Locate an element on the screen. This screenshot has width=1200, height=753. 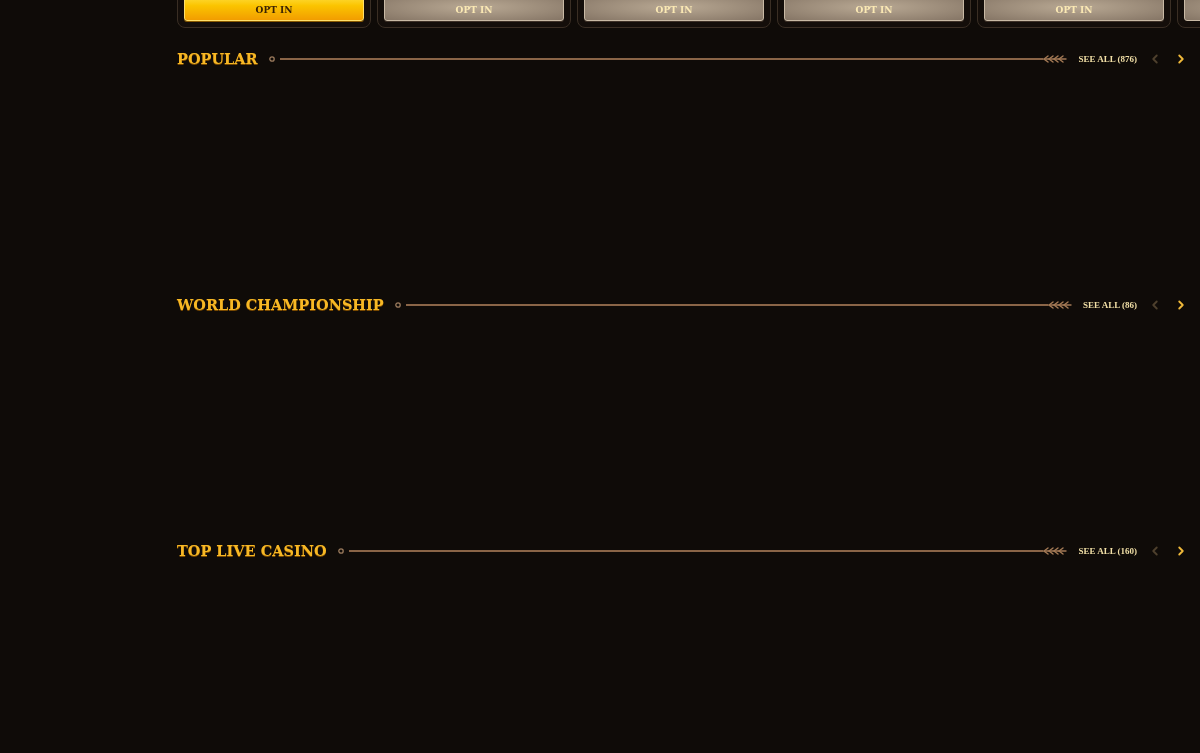
opt-in-button: OPT IN is located at coordinates (274, 10).